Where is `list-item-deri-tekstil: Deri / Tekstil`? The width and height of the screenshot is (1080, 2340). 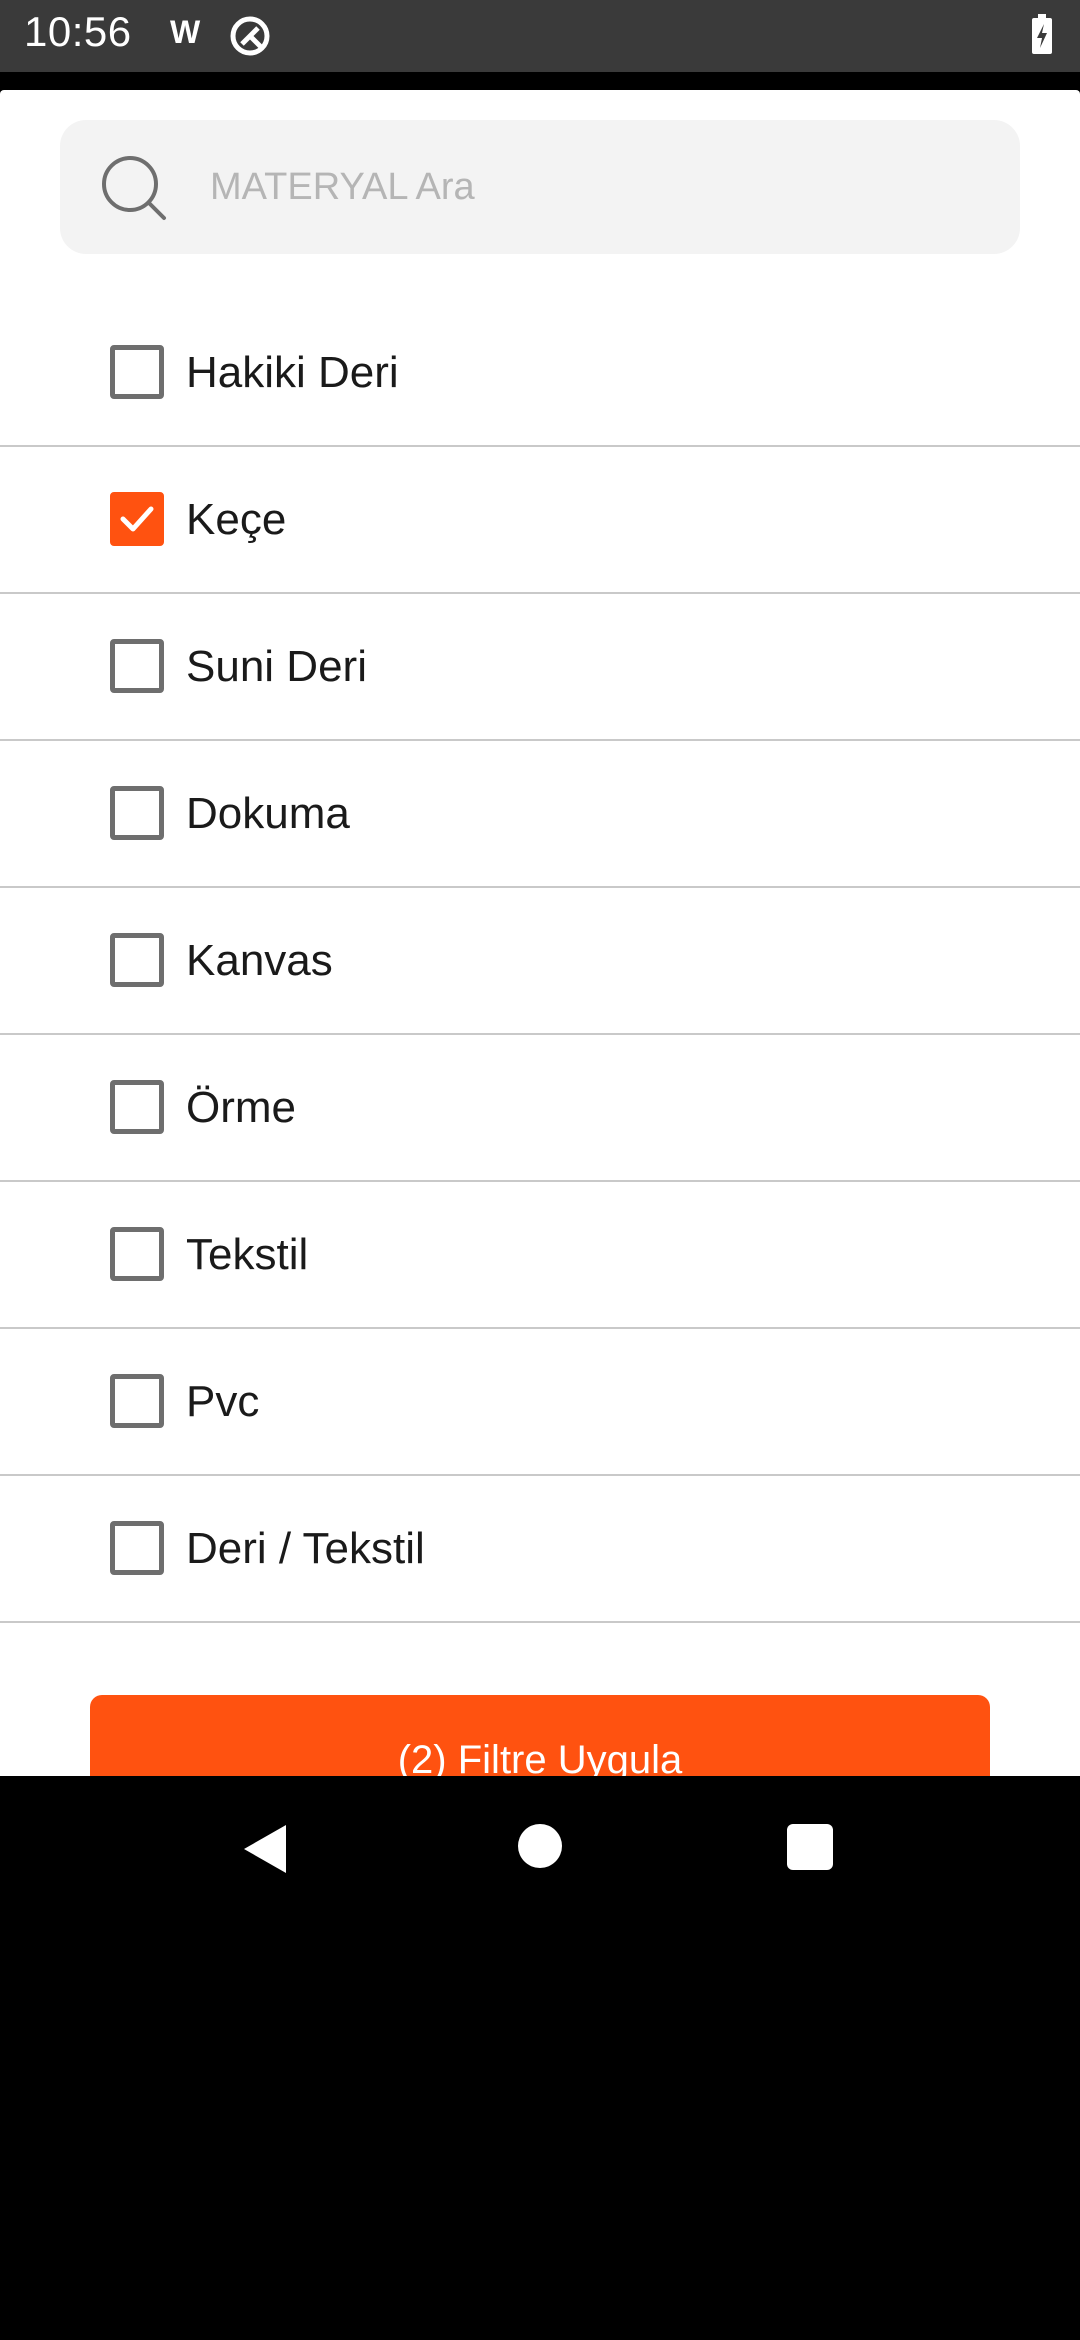 list-item-deri-tekstil: Deri / Tekstil is located at coordinates (540, 1549).